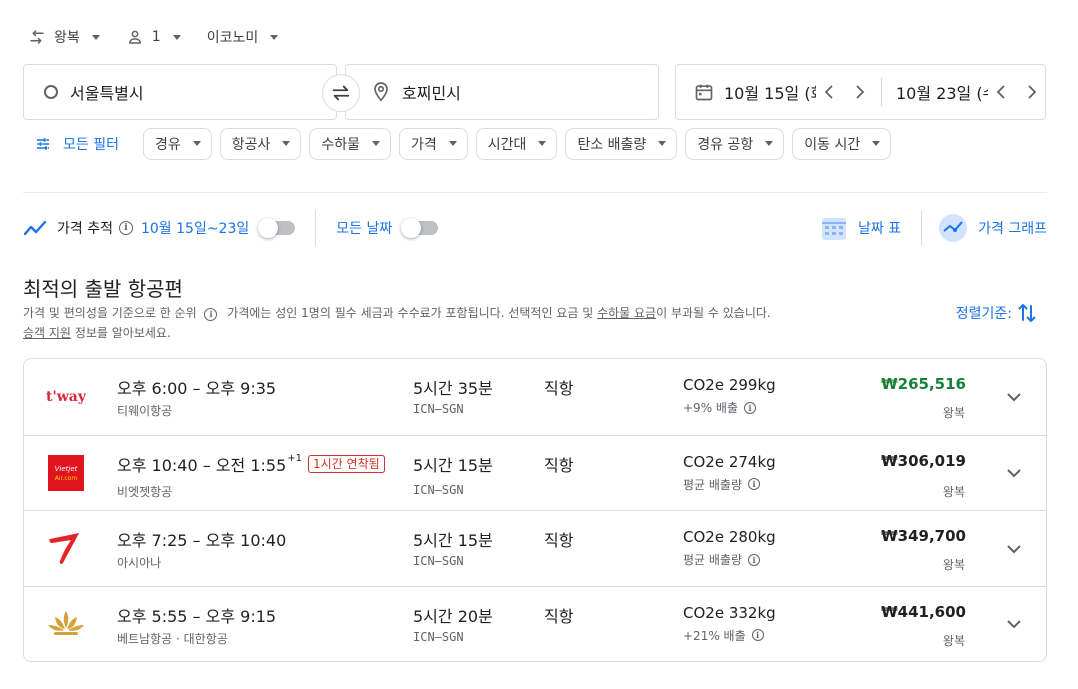 Image resolution: width=1078 pixels, height=689 pixels. Describe the element at coordinates (713, 313) in the screenshot. I see `price-note-end: 이 부과될 수 있습니다.` at that location.